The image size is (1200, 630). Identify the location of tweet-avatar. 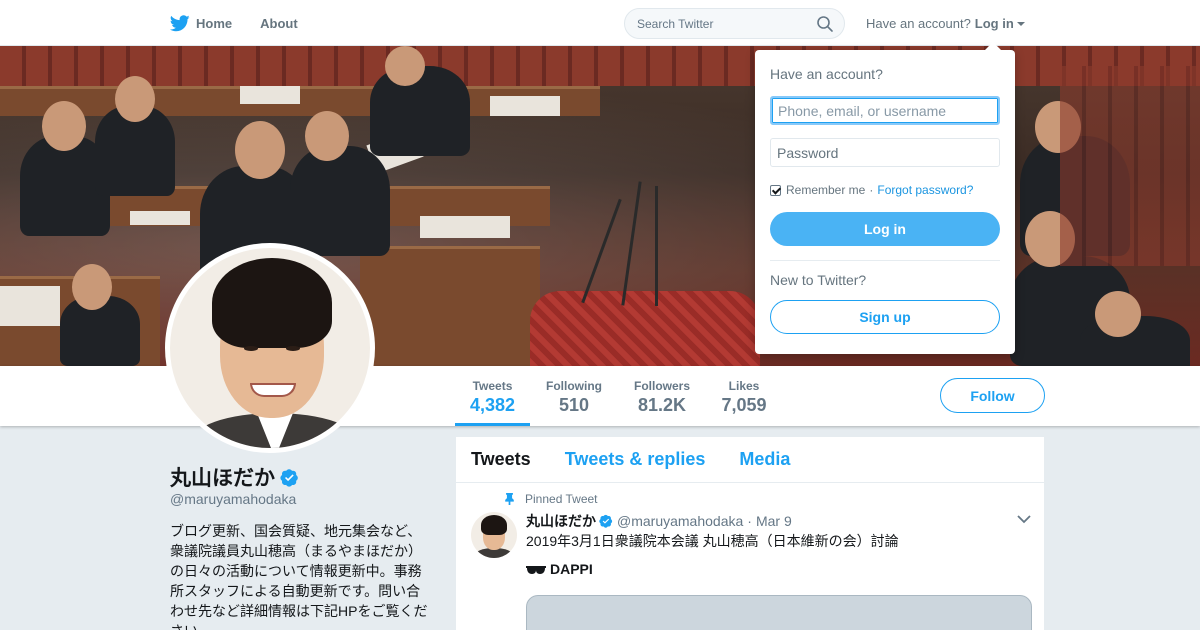
(494, 535).